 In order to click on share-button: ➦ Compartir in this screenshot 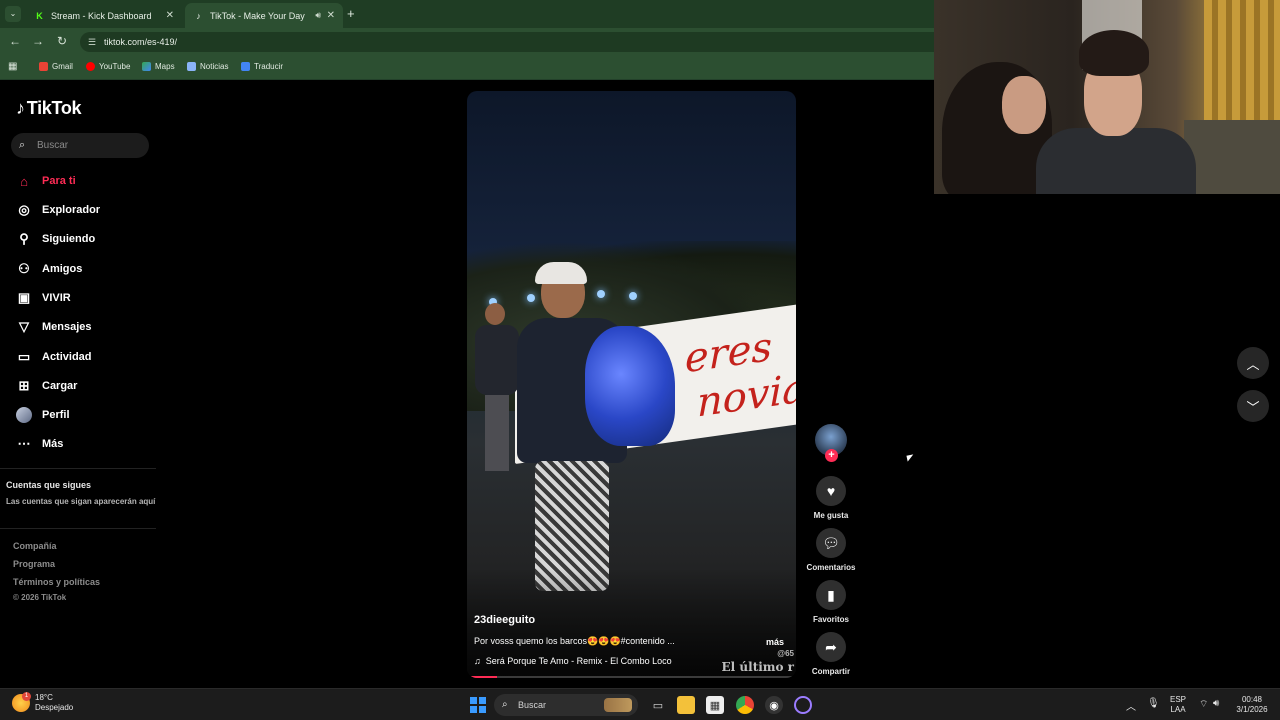, I will do `click(831, 654)`.